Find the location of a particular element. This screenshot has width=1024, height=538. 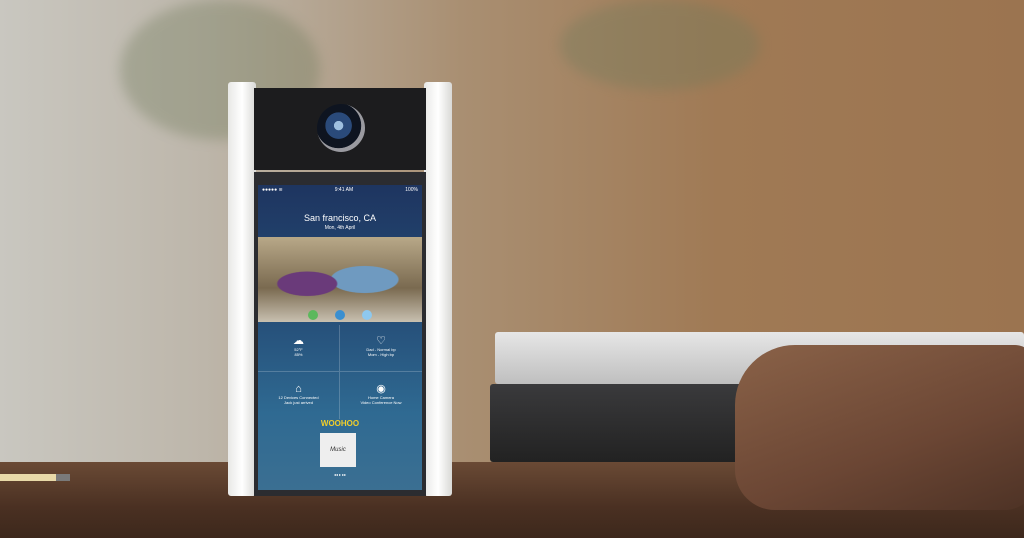

device-side-right is located at coordinates (438, 289).